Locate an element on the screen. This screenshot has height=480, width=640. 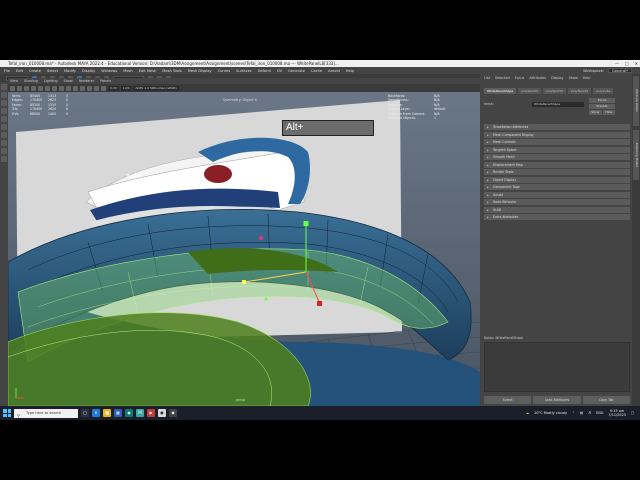
menu-windows: Windows is located at coordinates (109, 71).